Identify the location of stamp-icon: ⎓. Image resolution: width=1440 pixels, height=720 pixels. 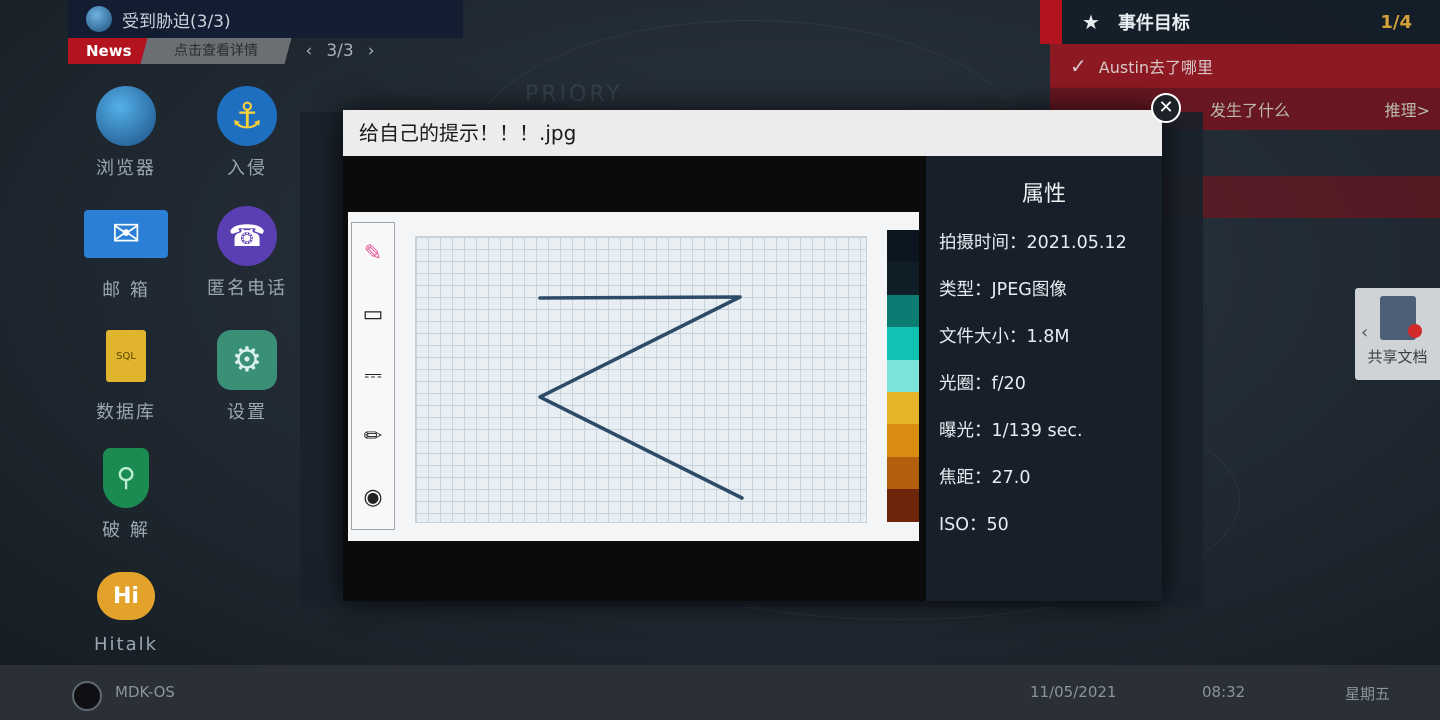
(373, 375).